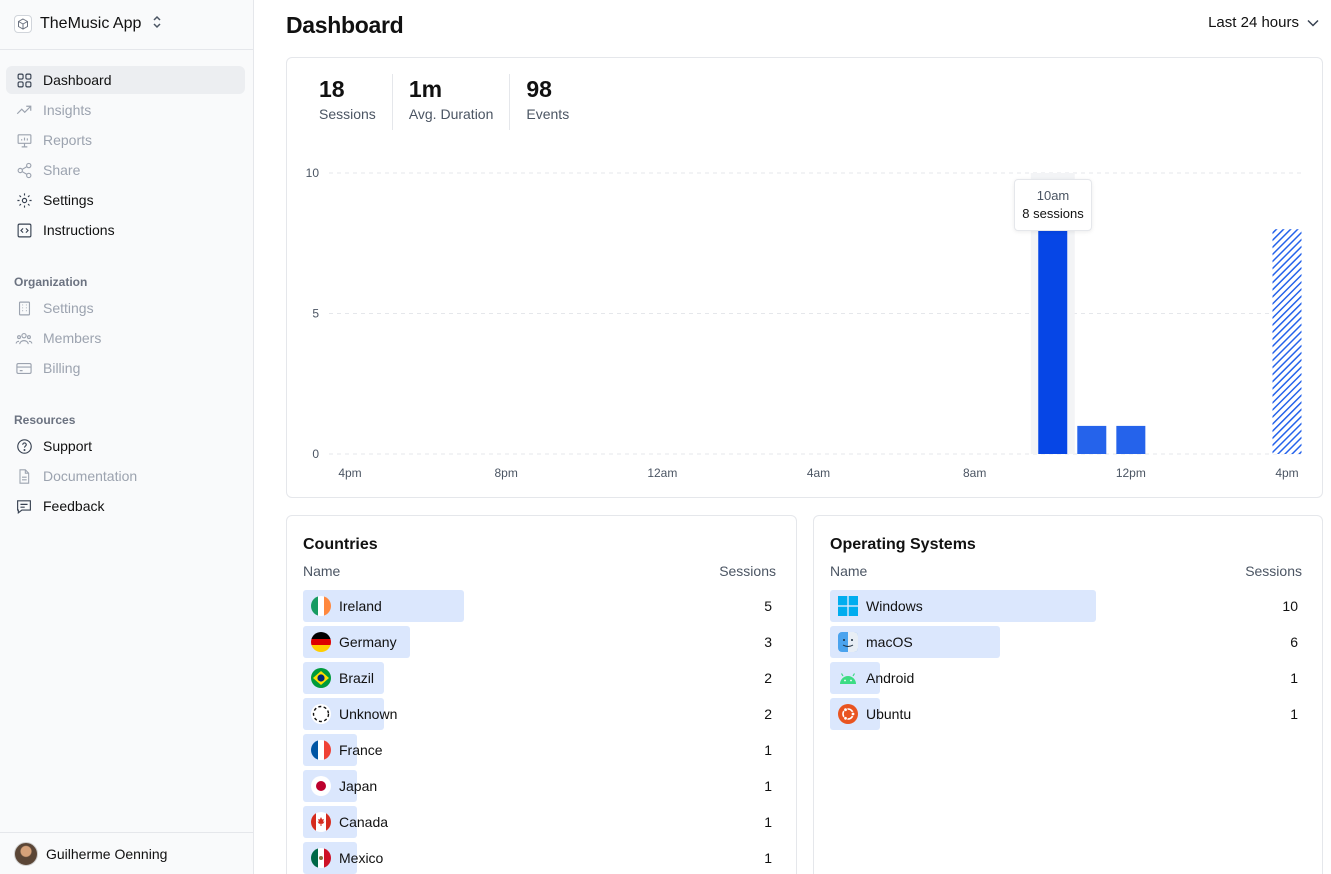 This screenshot has height=874, width=1331. What do you see at coordinates (24, 476) in the screenshot?
I see `document-icon` at bounding box center [24, 476].